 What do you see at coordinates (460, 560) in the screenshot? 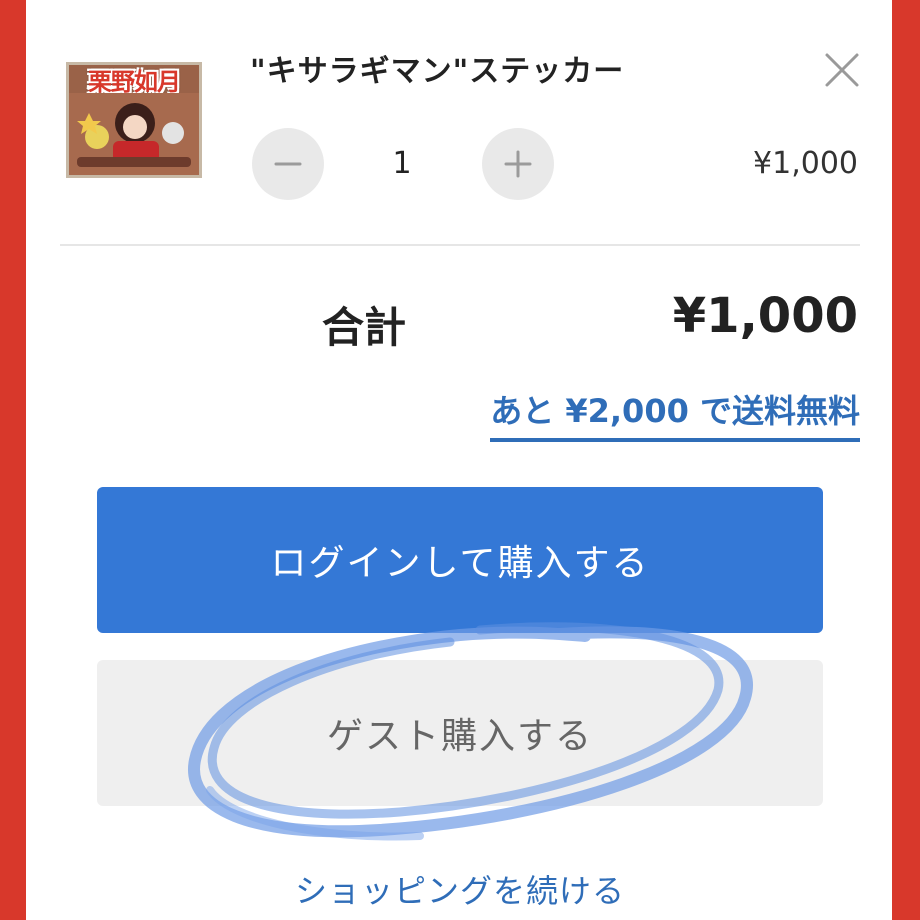
I see `login-purchase-button: ログインして購入する` at bounding box center [460, 560].